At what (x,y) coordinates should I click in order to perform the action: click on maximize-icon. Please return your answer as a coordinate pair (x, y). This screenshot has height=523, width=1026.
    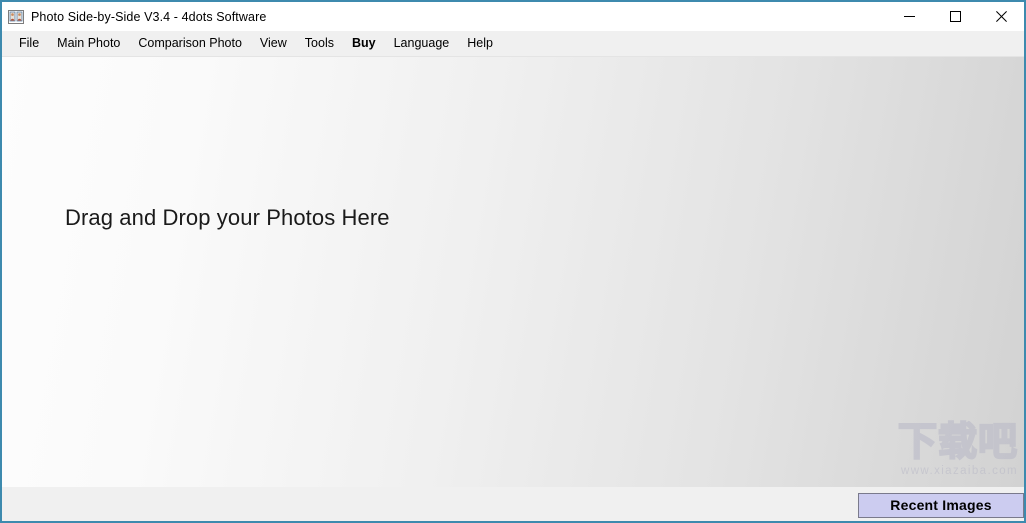
    Looking at the image, I should click on (955, 16).